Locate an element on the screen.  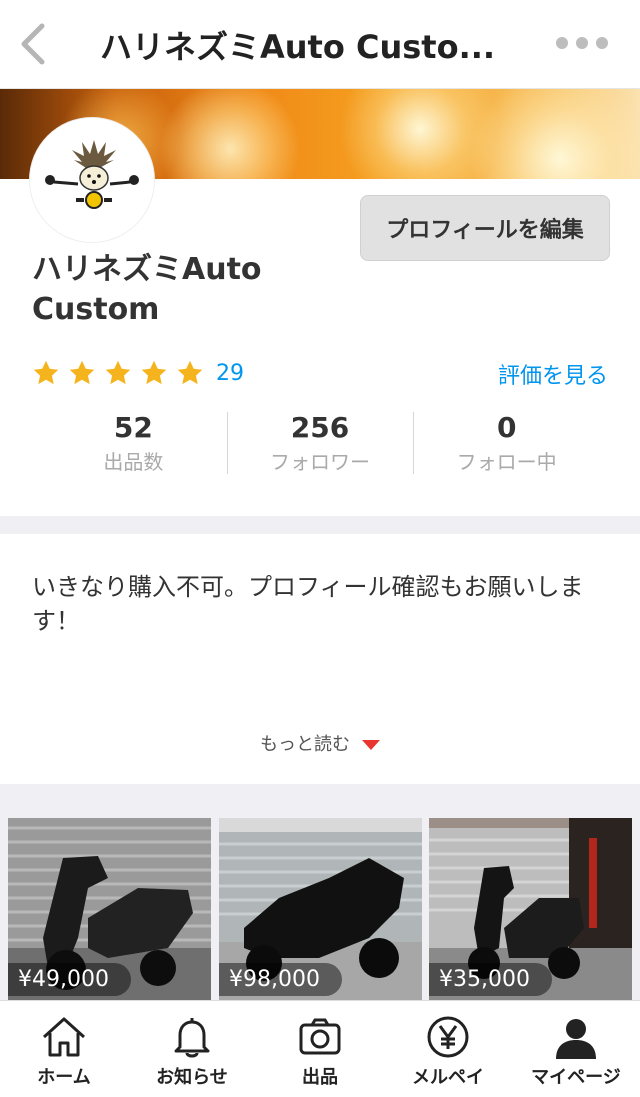
rating-stars: 29 is located at coordinates (138, 373).